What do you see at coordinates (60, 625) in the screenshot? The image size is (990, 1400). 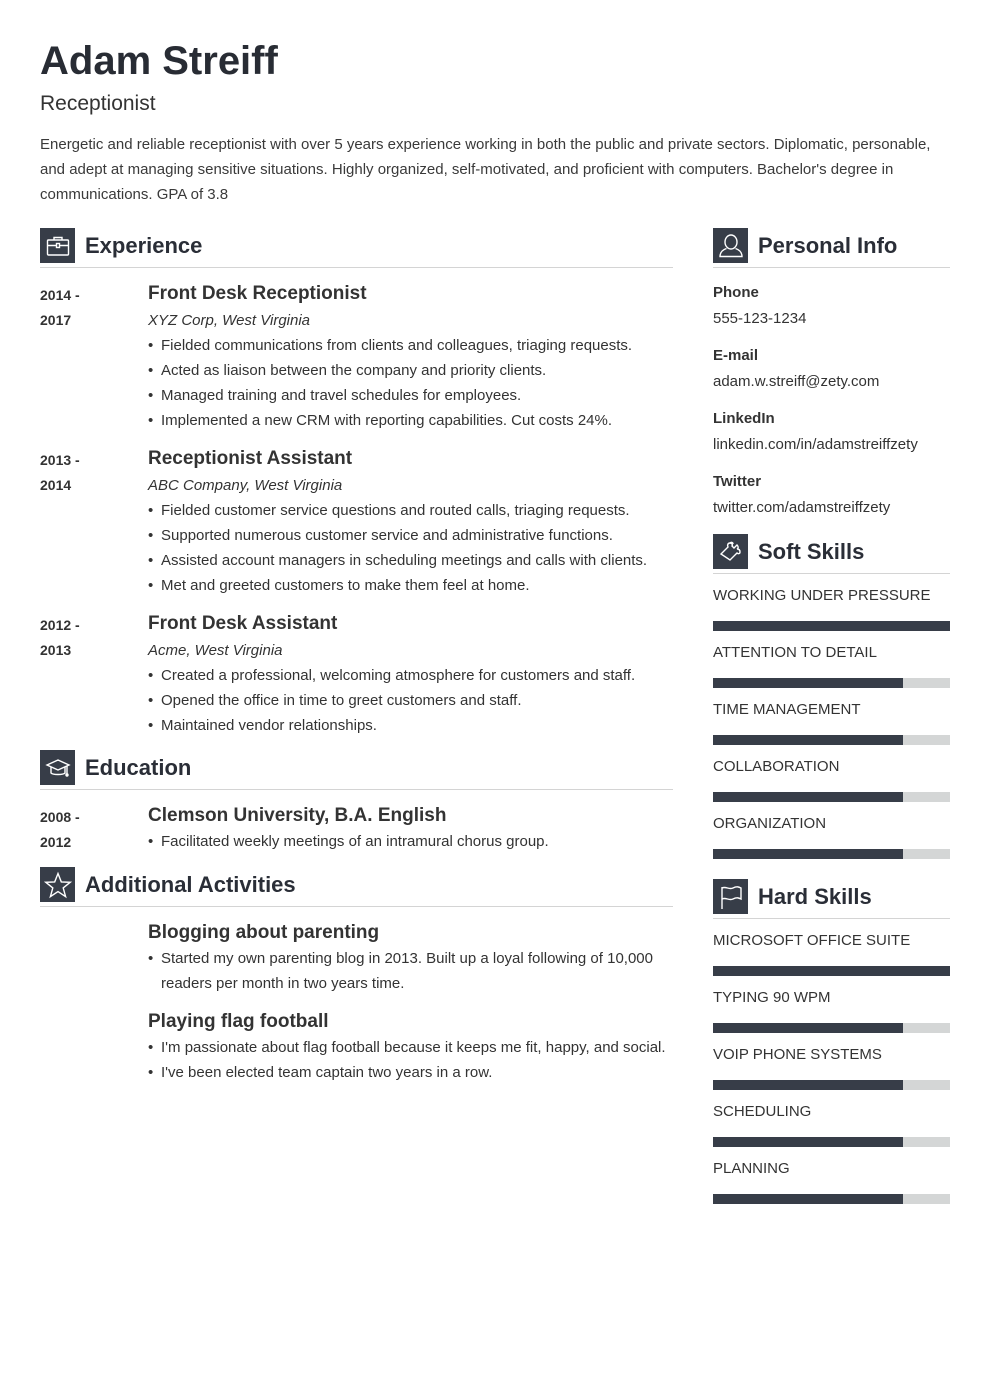 I see `date-start: 2012 -` at bounding box center [60, 625].